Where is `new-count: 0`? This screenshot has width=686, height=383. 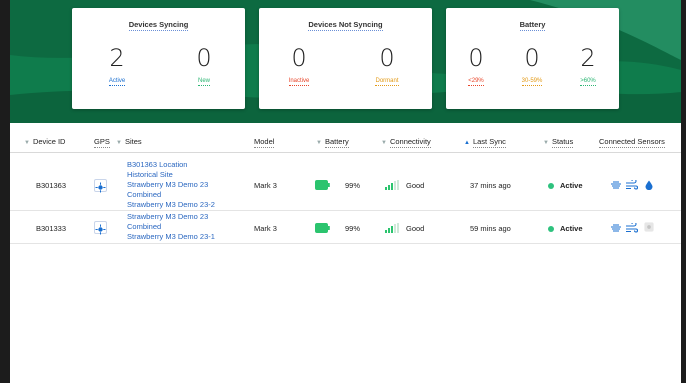 new-count: 0 is located at coordinates (204, 58).